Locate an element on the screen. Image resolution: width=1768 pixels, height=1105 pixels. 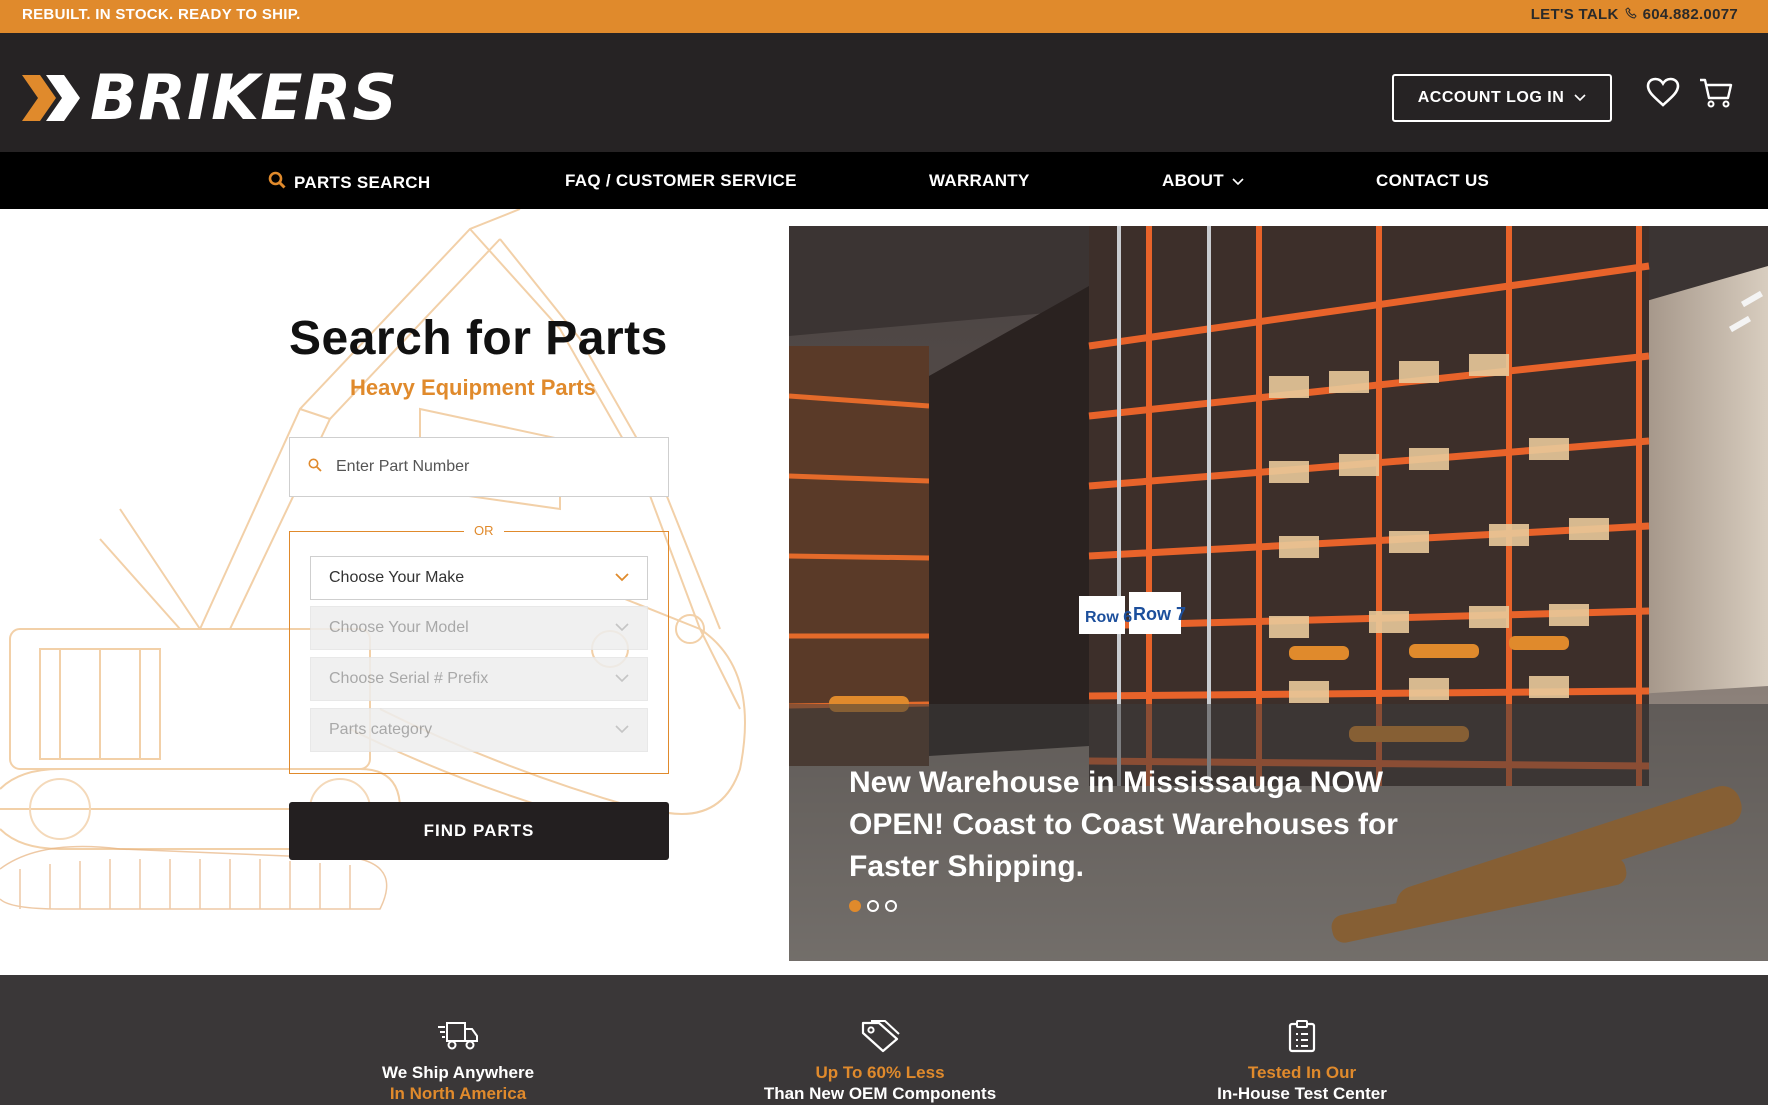
serial-prefix-select: Choose Serial # Prefix is located at coordinates (479, 679).